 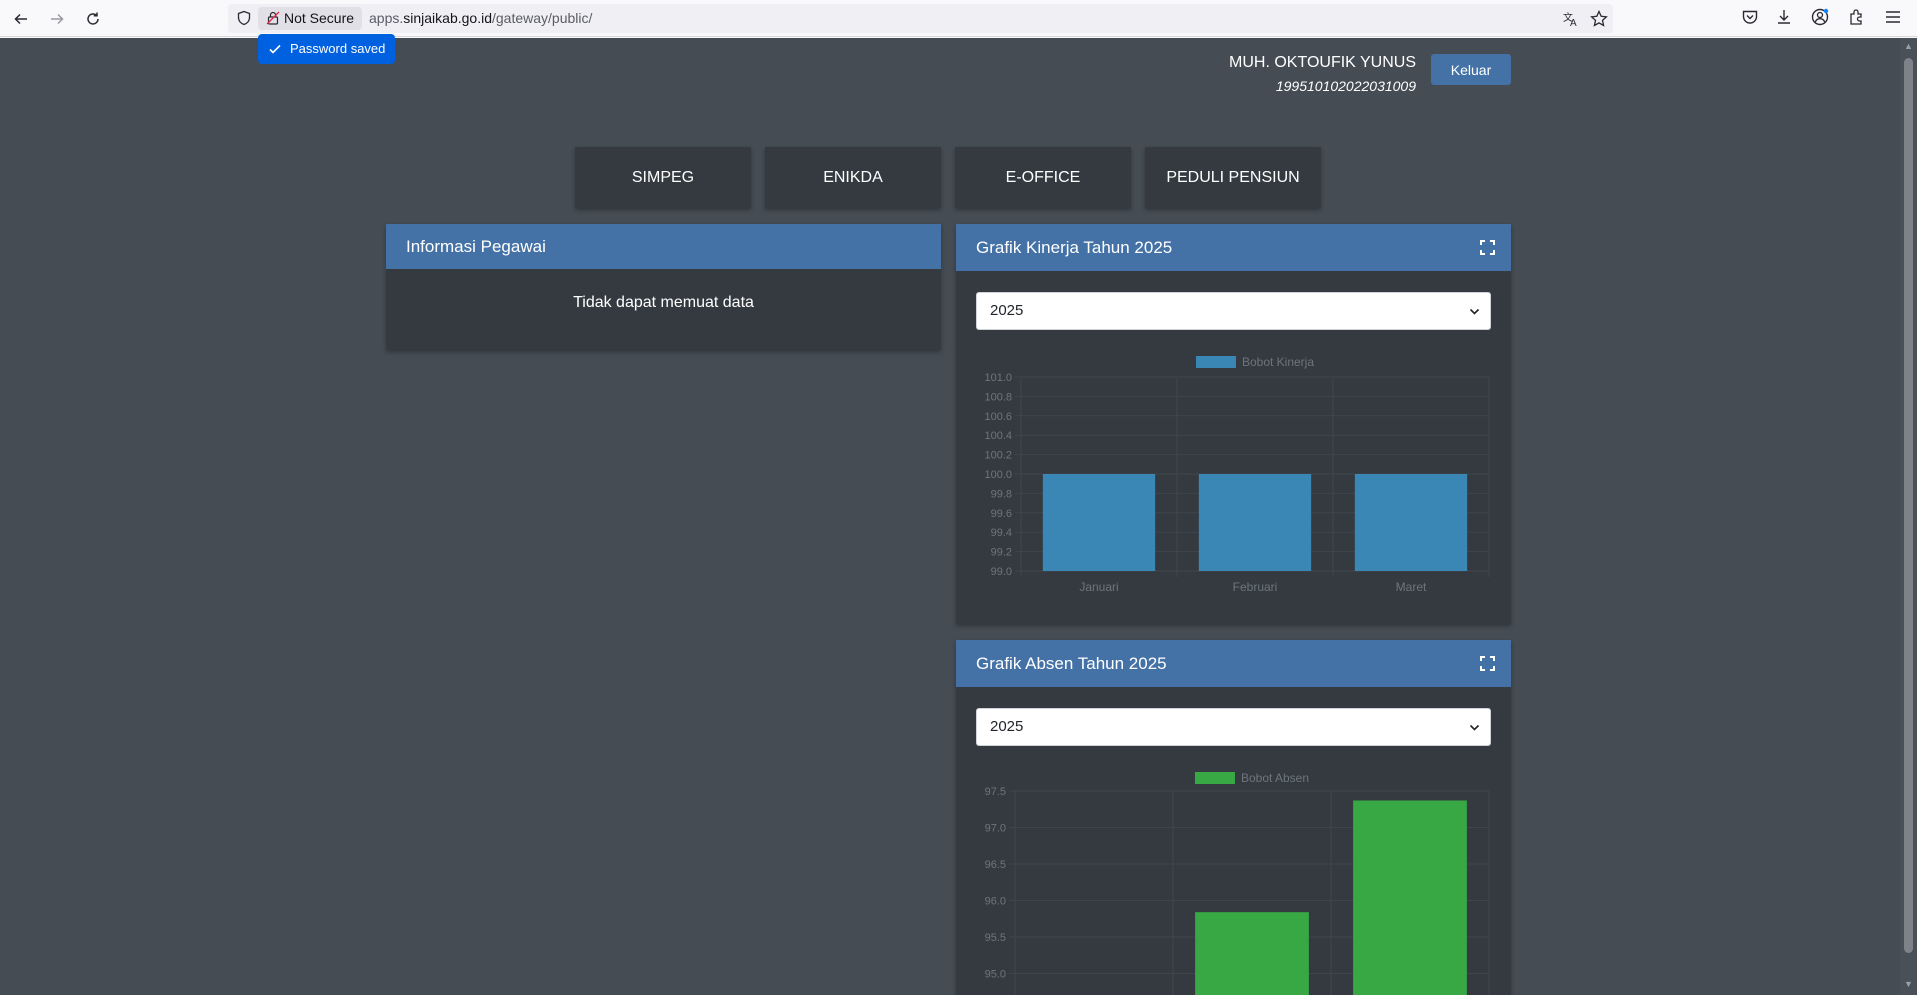 I want to click on y-tick-label: 99.2, so click(x=1001, y=553).